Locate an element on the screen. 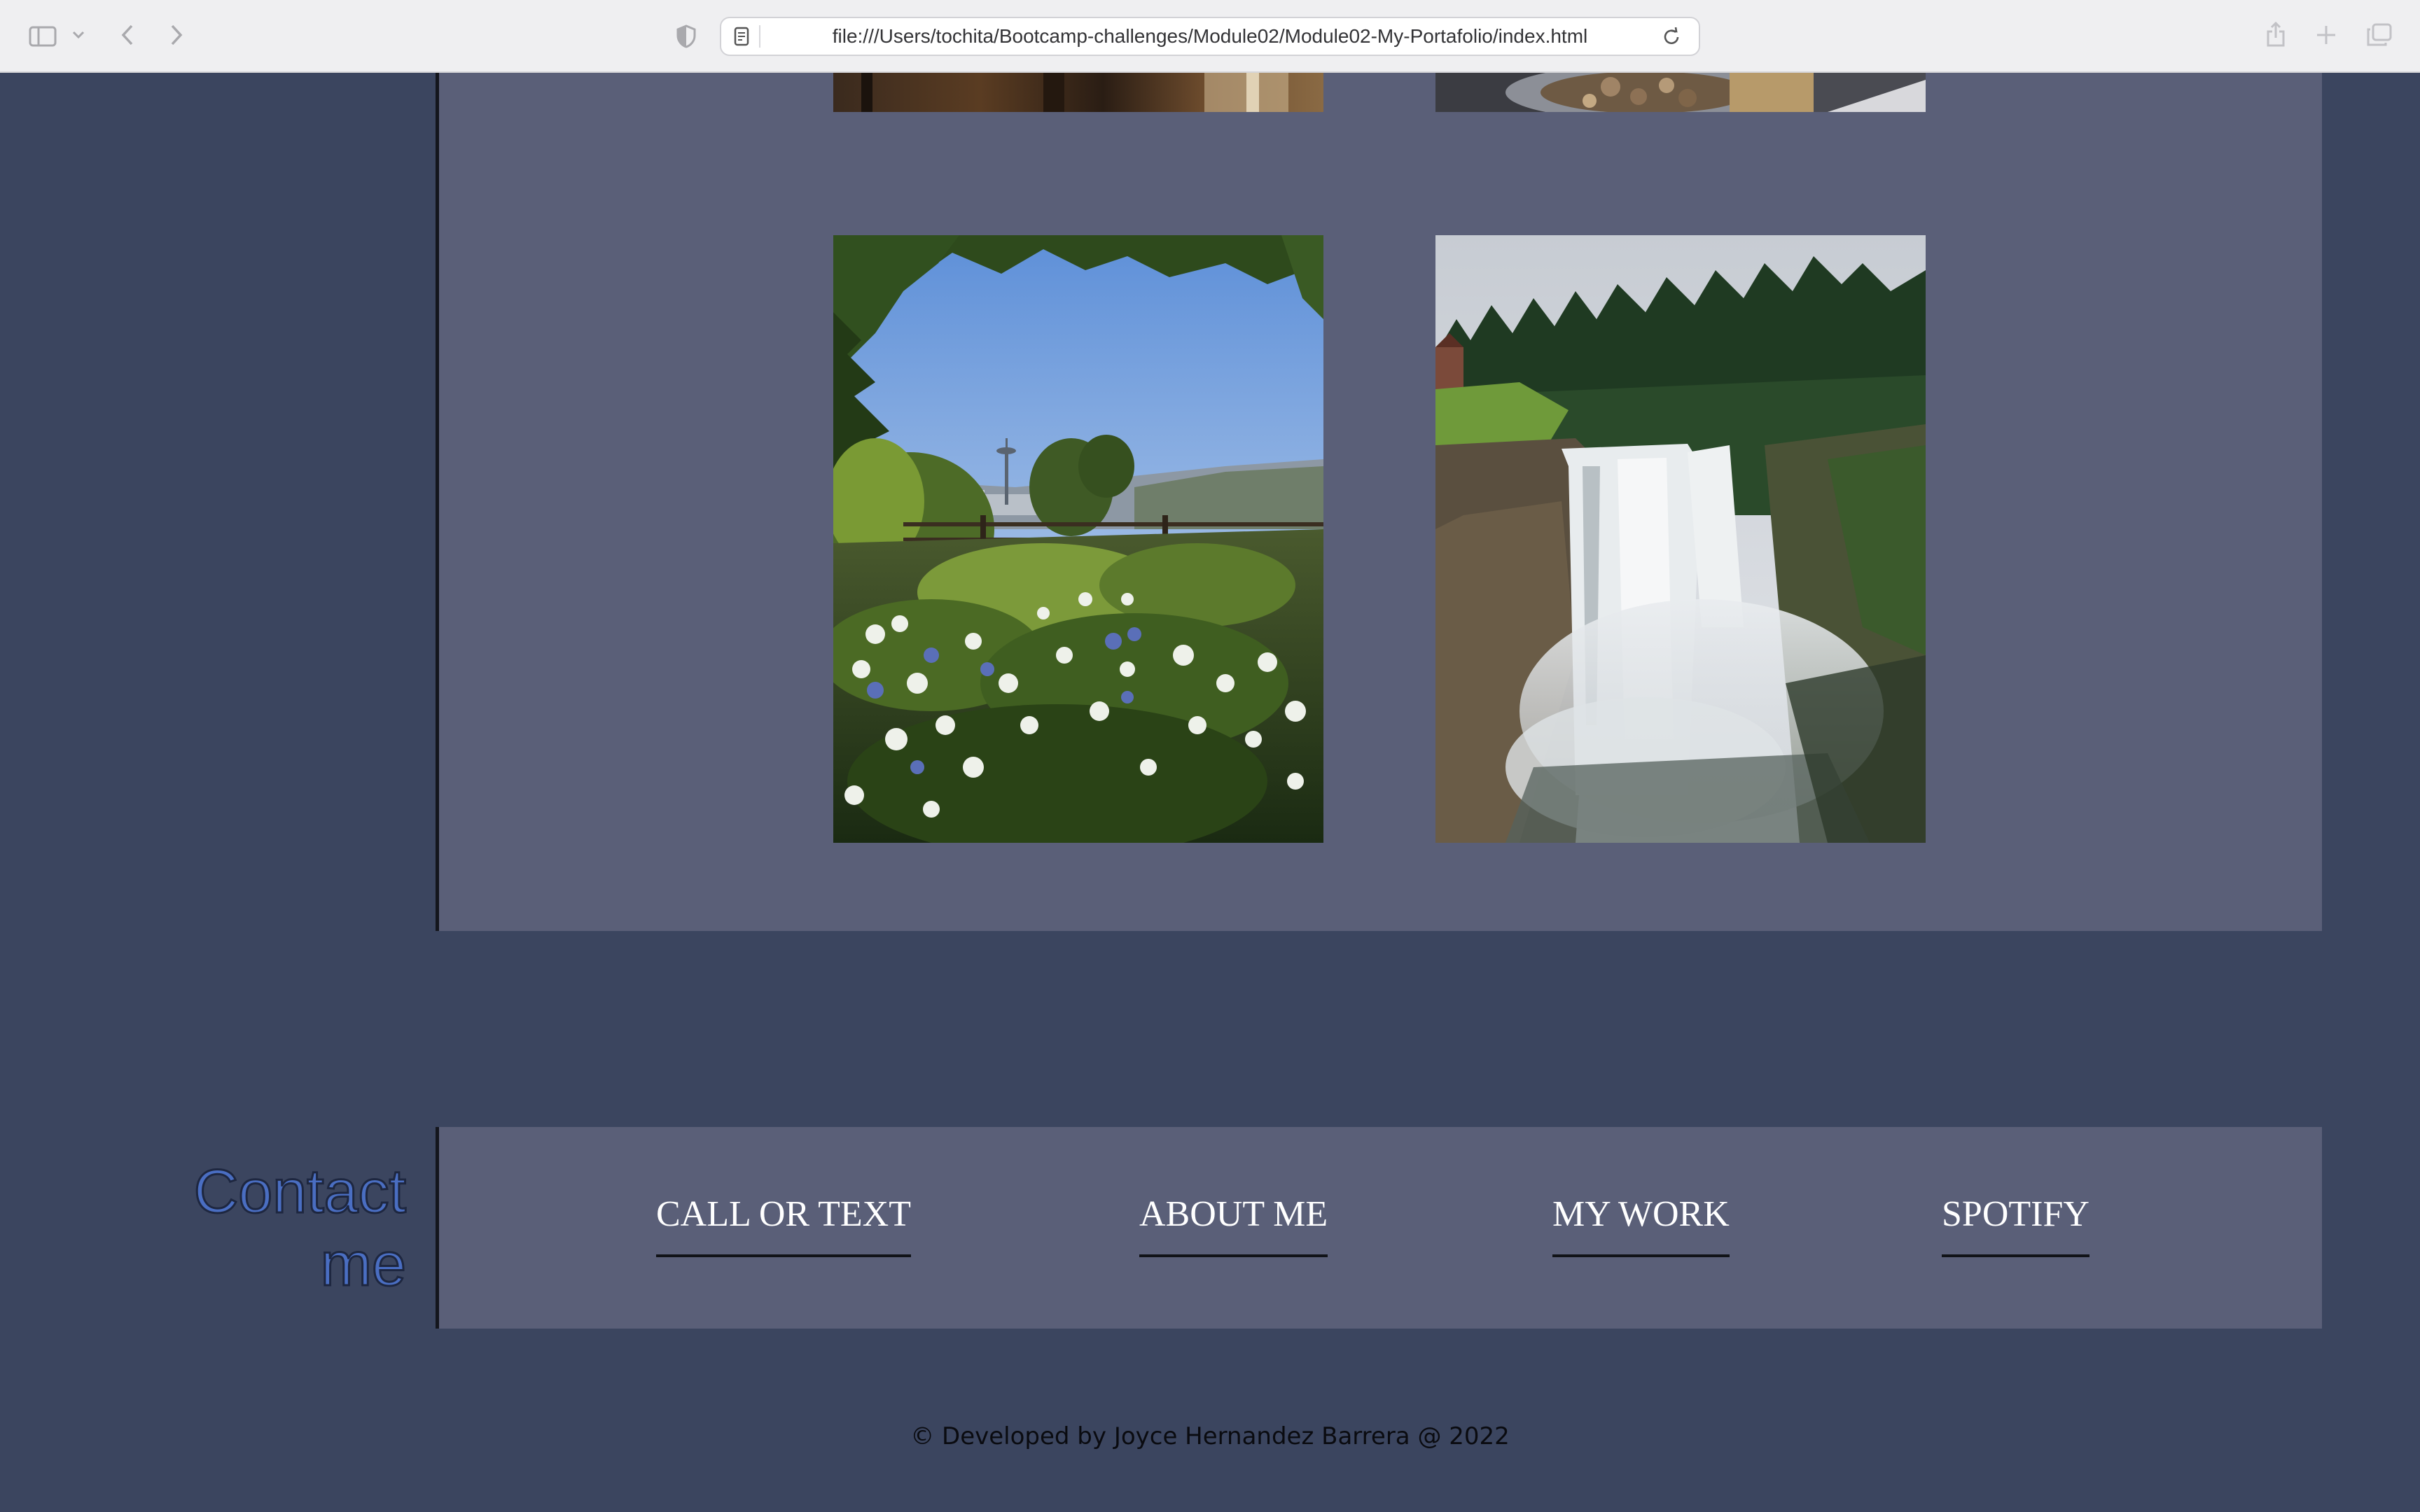  gallery-photo-waterfall is located at coordinates (1680, 539).